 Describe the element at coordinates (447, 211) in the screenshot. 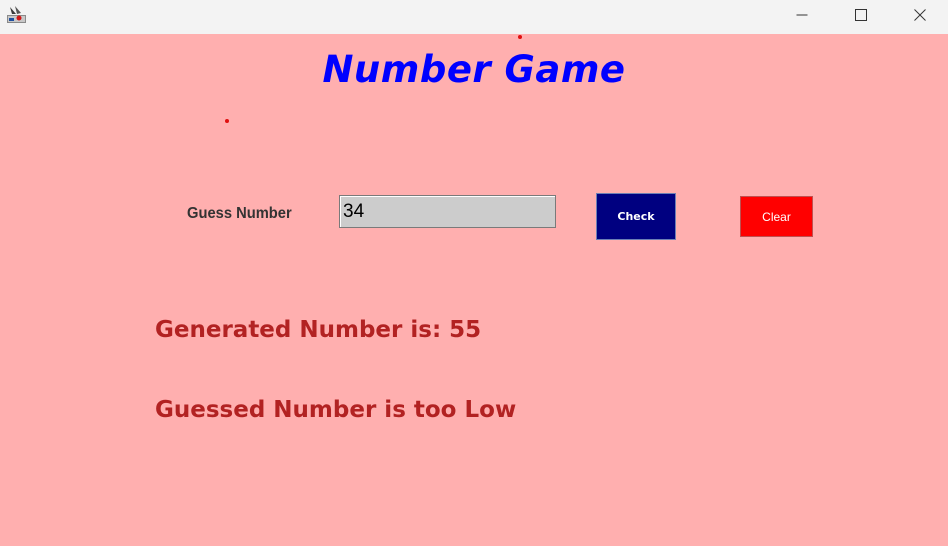

I see `guess-number-input` at that location.